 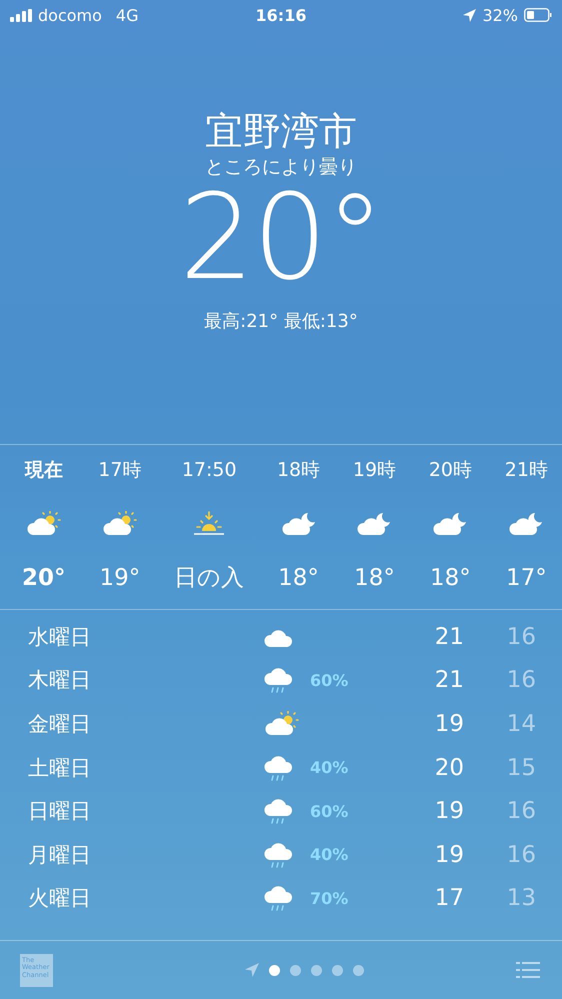 What do you see at coordinates (450, 470) in the screenshot?
I see `hour-label: 20時` at bounding box center [450, 470].